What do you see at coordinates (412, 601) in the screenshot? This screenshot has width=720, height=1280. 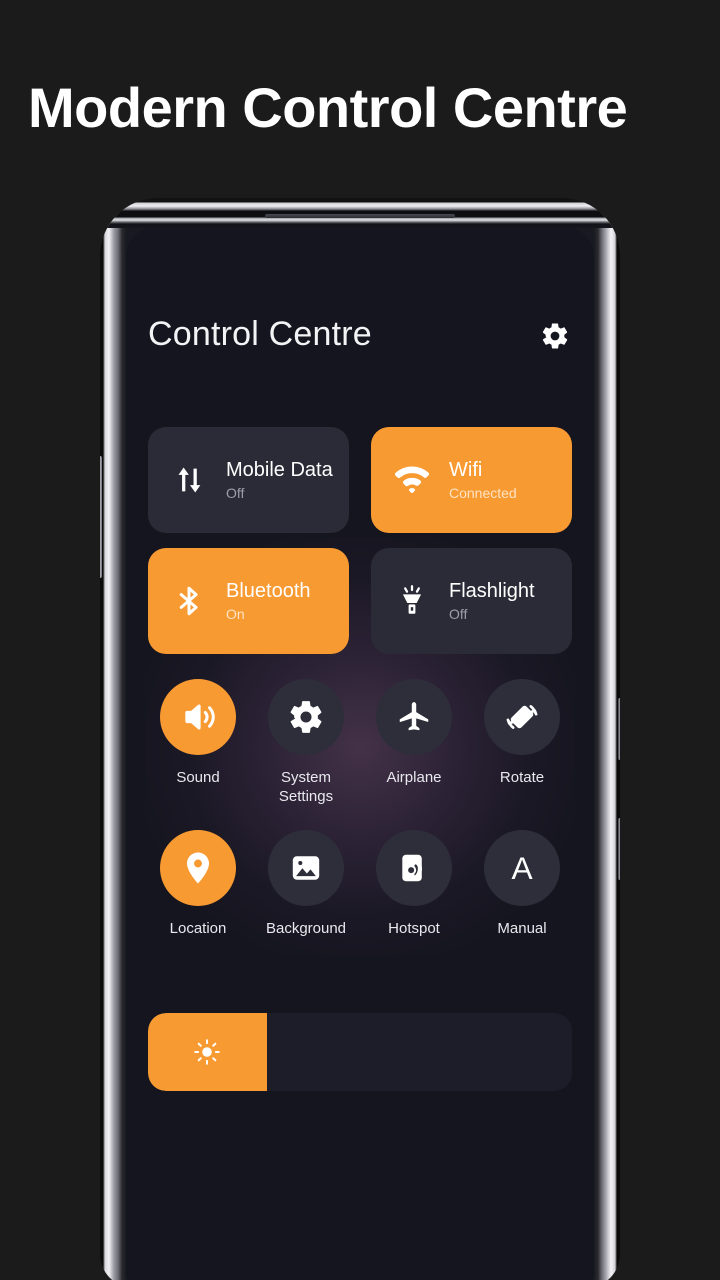 I see `flashlight-icon` at bounding box center [412, 601].